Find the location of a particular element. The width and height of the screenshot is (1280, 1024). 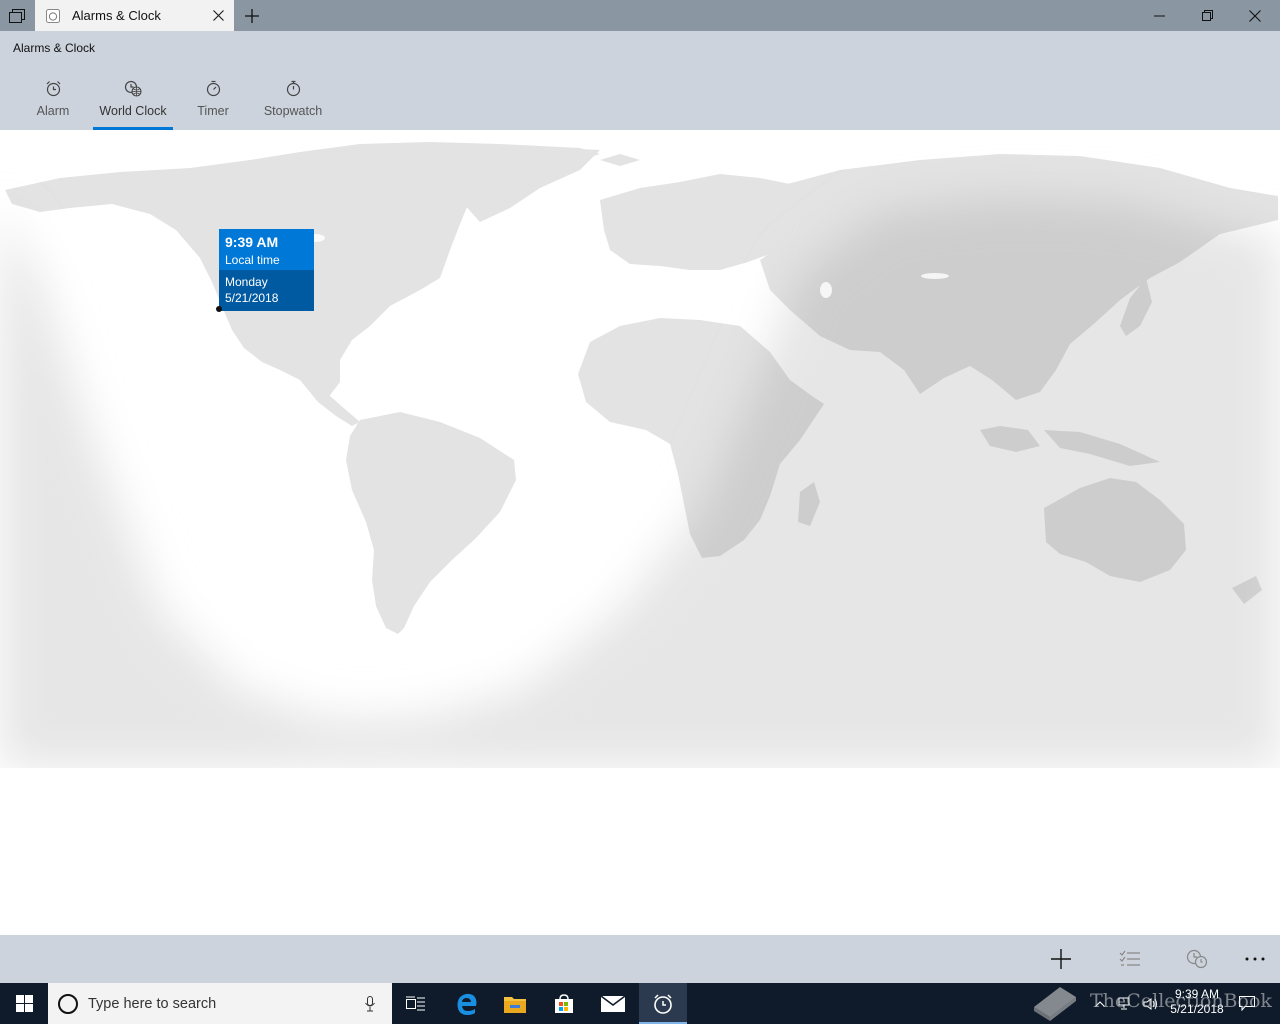

new-tab-button is located at coordinates (252, 16).